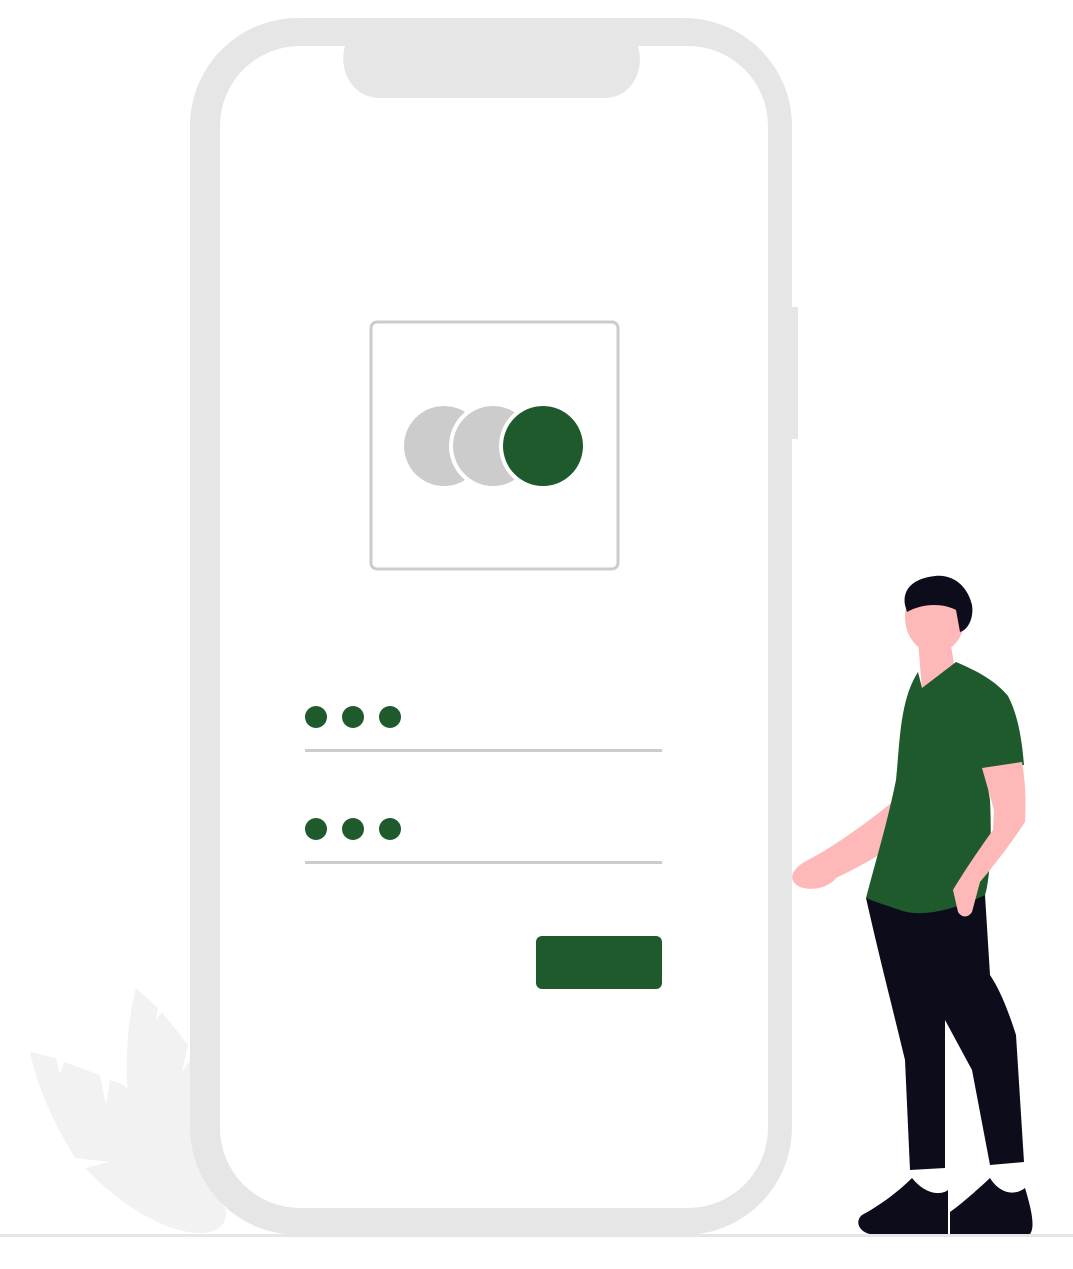 This screenshot has width=1073, height=1269. I want to click on phone-notch, so click(491, 72).